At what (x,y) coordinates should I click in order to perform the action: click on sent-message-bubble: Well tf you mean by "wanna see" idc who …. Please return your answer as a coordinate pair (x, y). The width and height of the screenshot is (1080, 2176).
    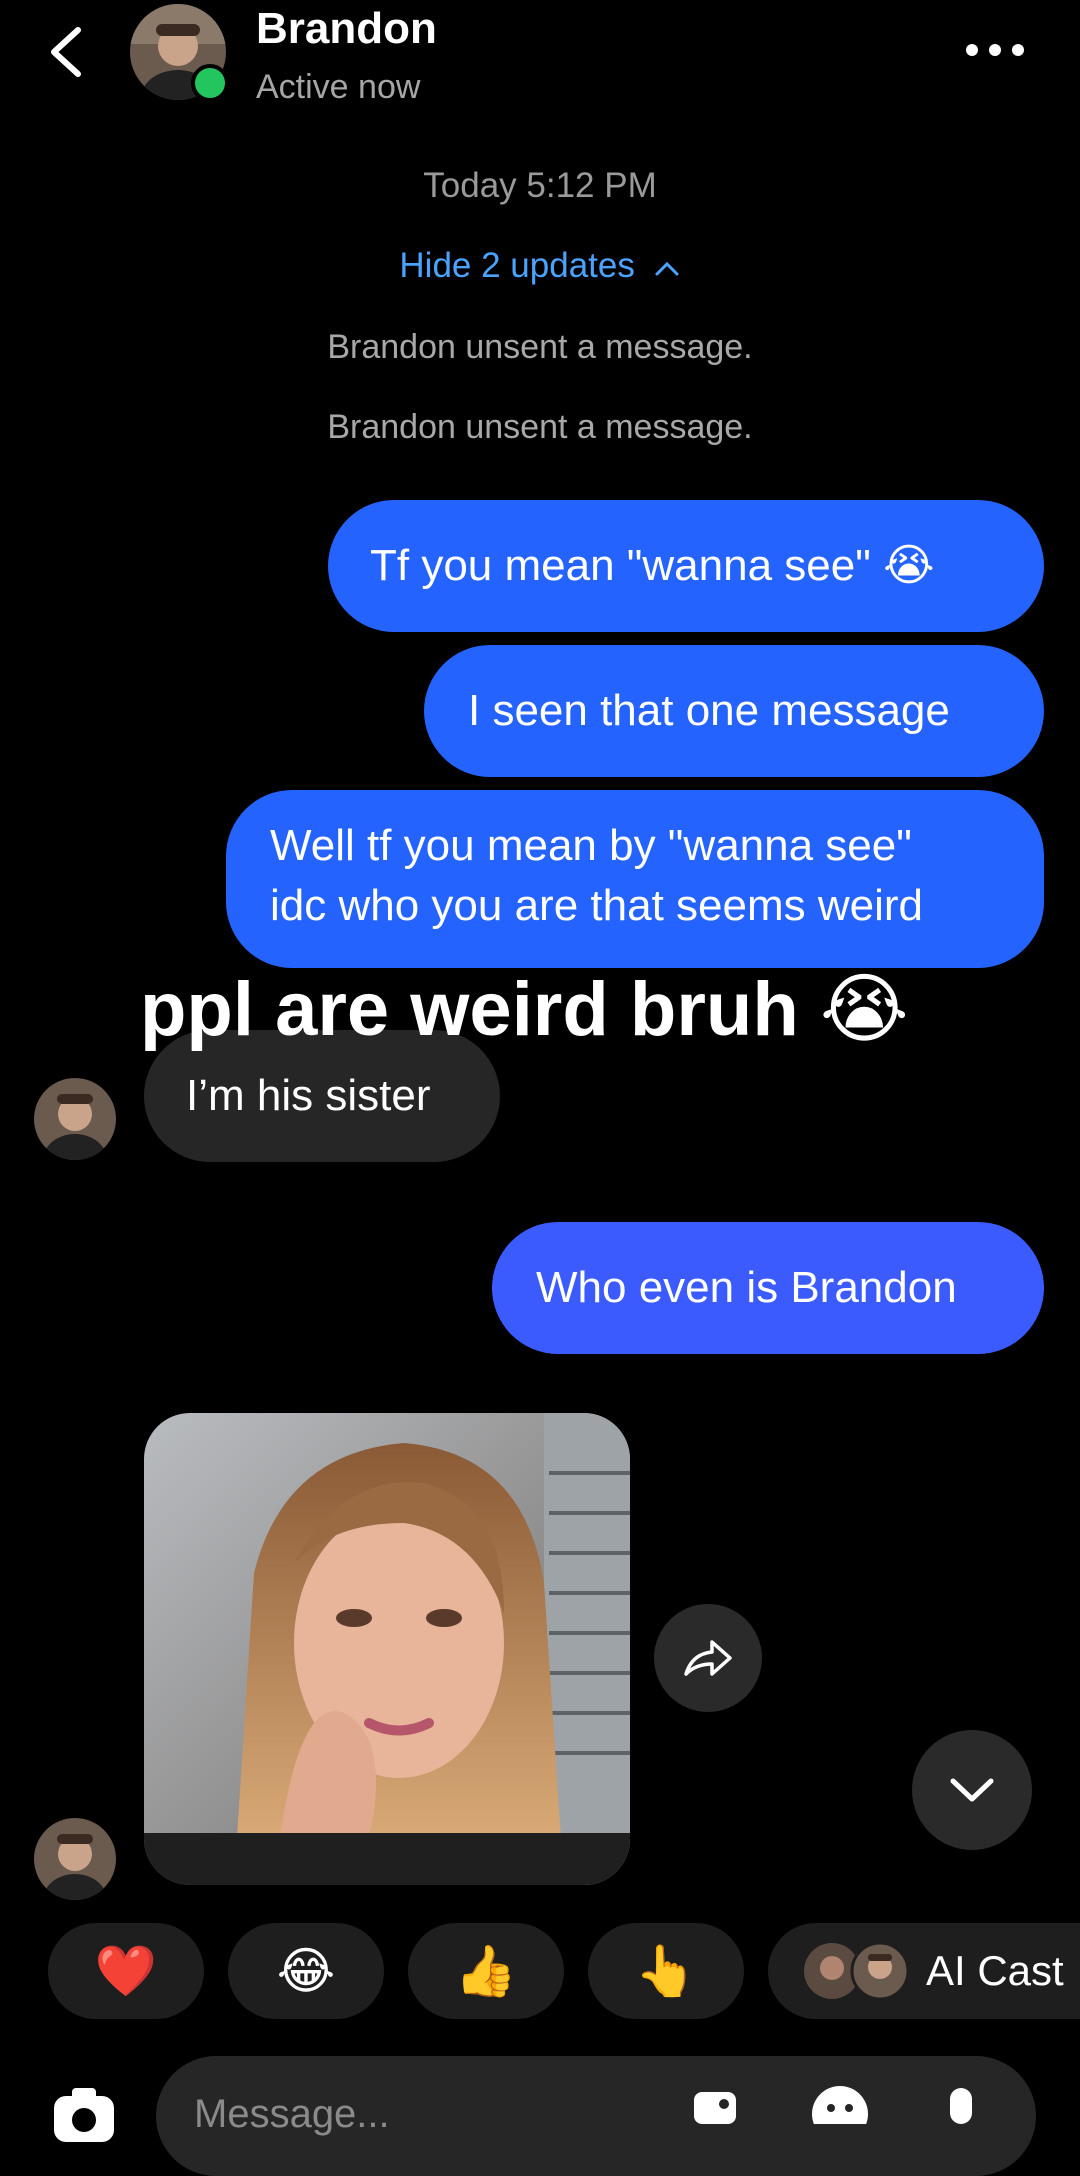
    Looking at the image, I should click on (635, 879).